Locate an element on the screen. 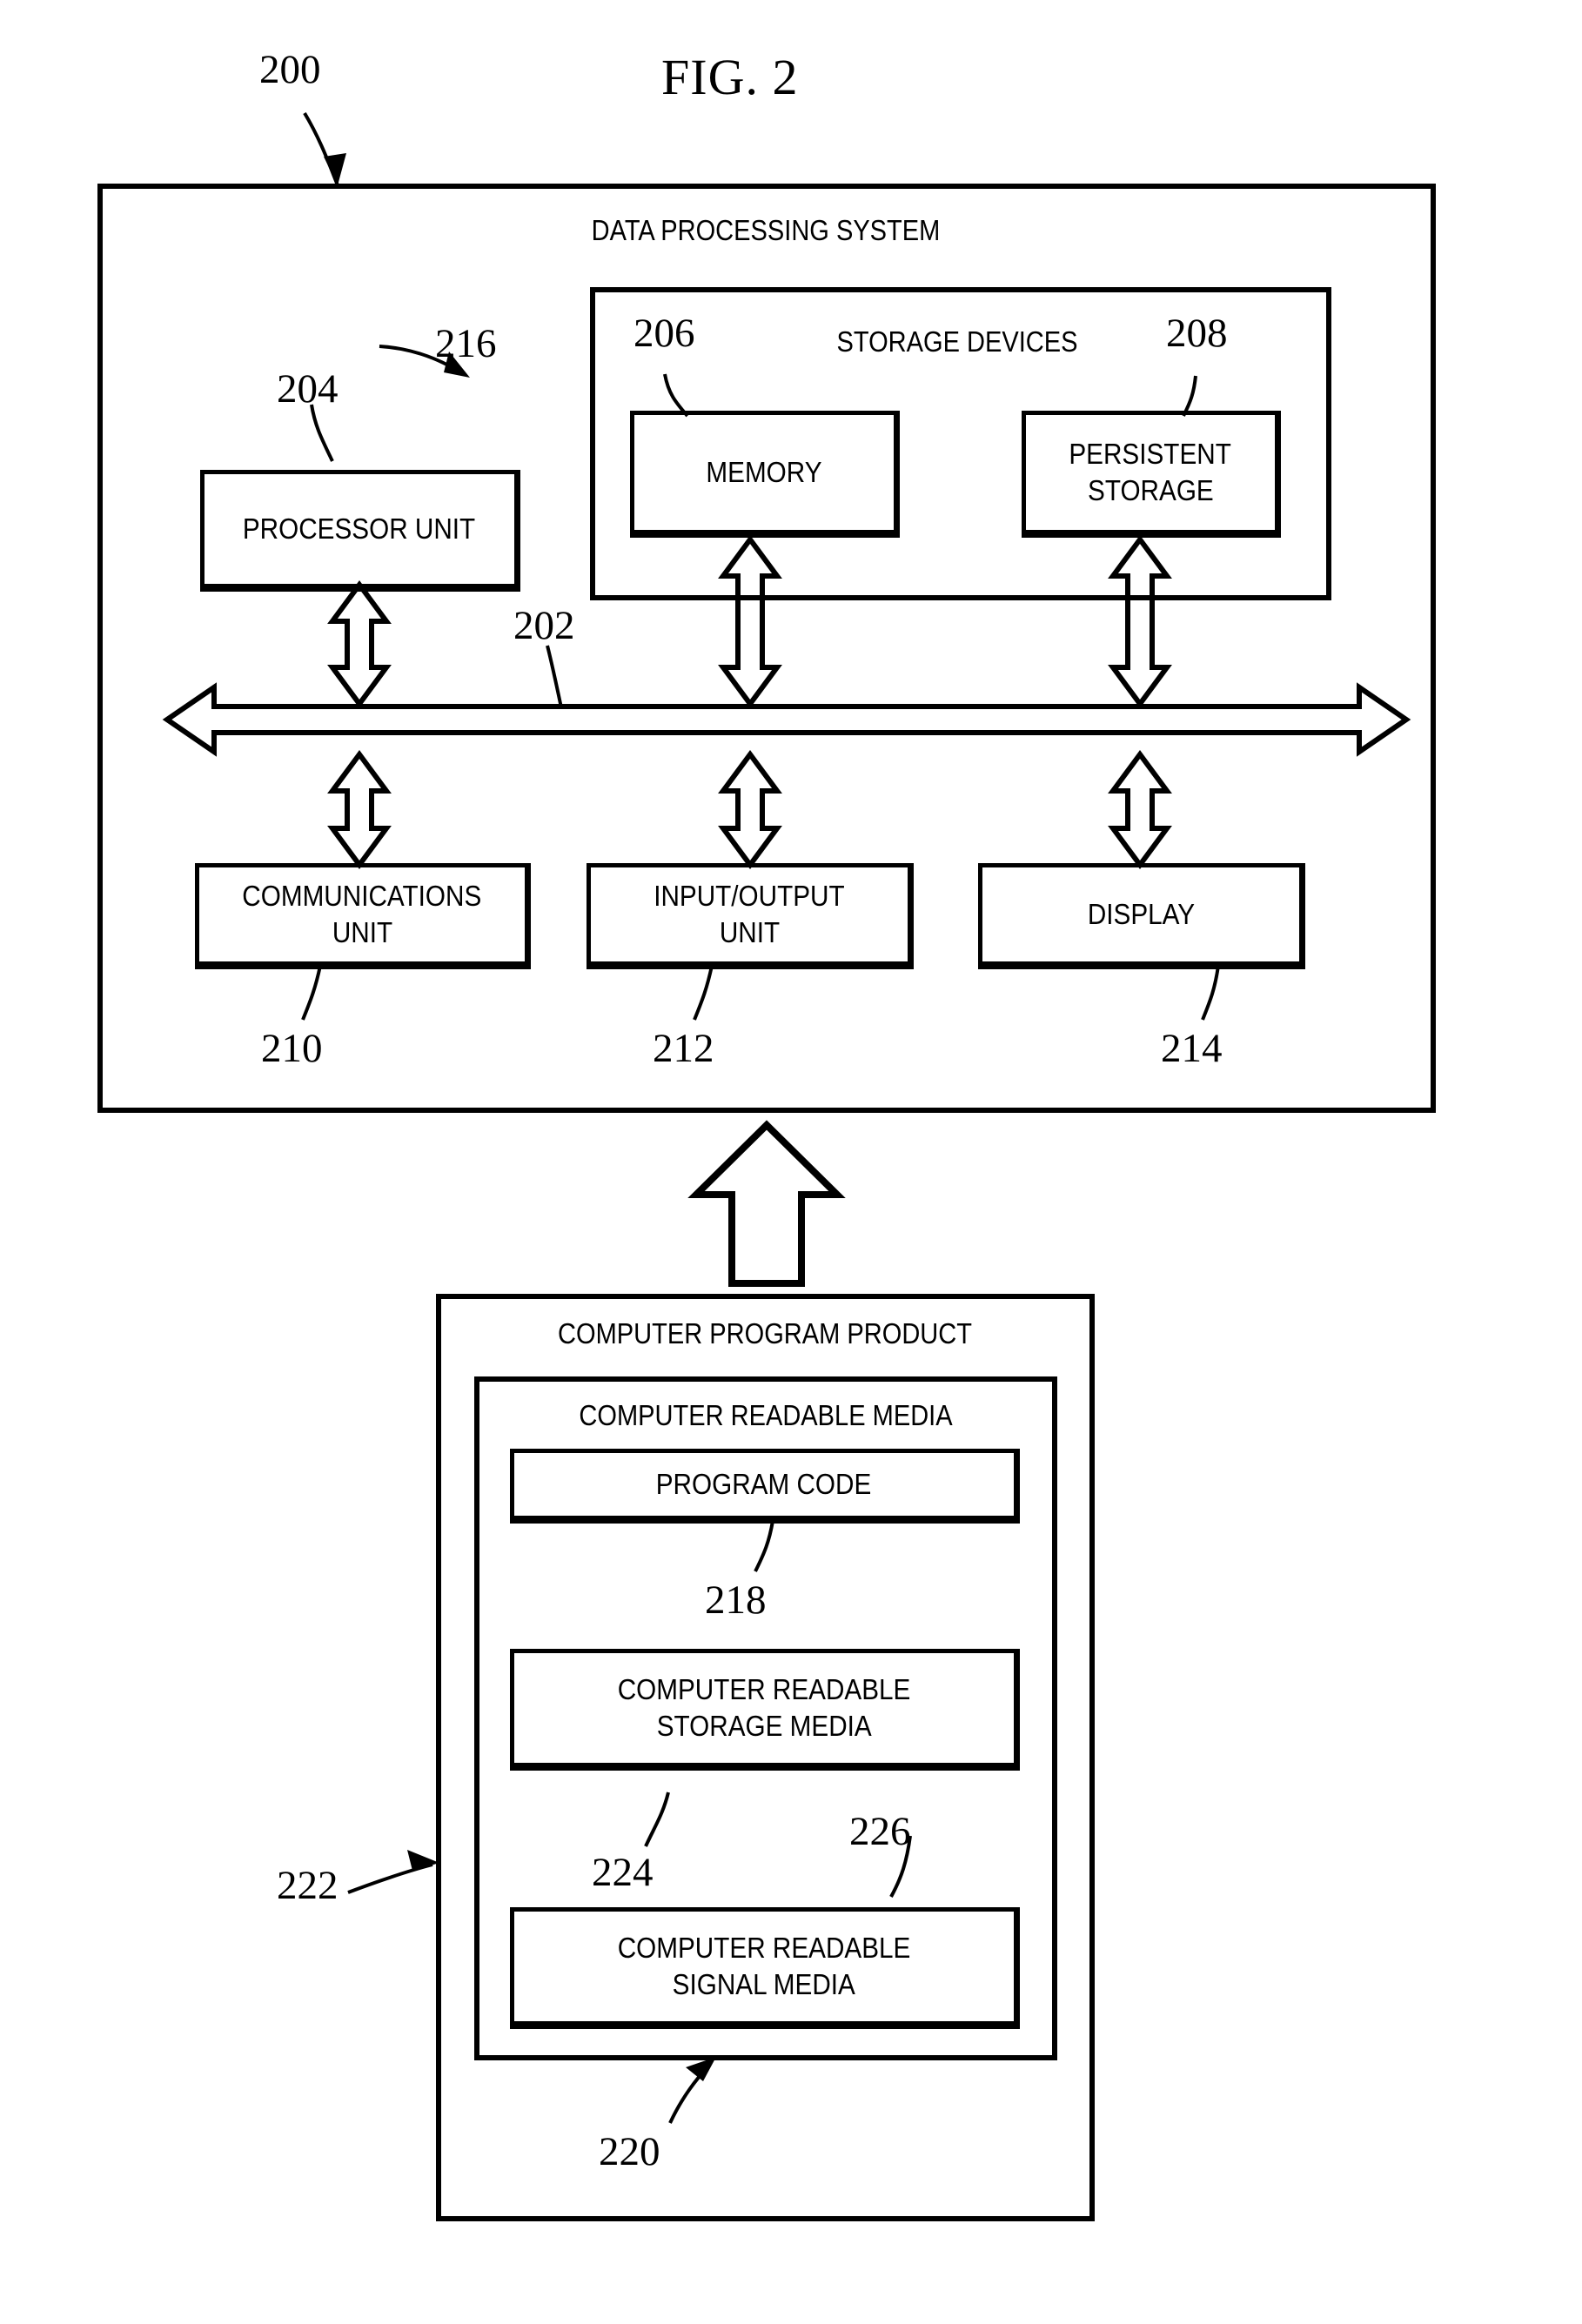 The image size is (1582, 2324). ref-212: 212 is located at coordinates (684, 1048).